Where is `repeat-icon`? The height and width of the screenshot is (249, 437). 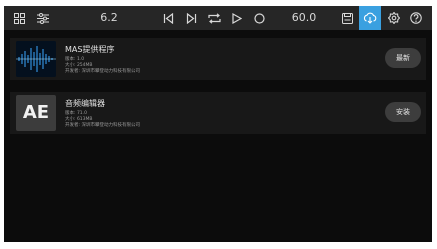
repeat-icon is located at coordinates (214, 18).